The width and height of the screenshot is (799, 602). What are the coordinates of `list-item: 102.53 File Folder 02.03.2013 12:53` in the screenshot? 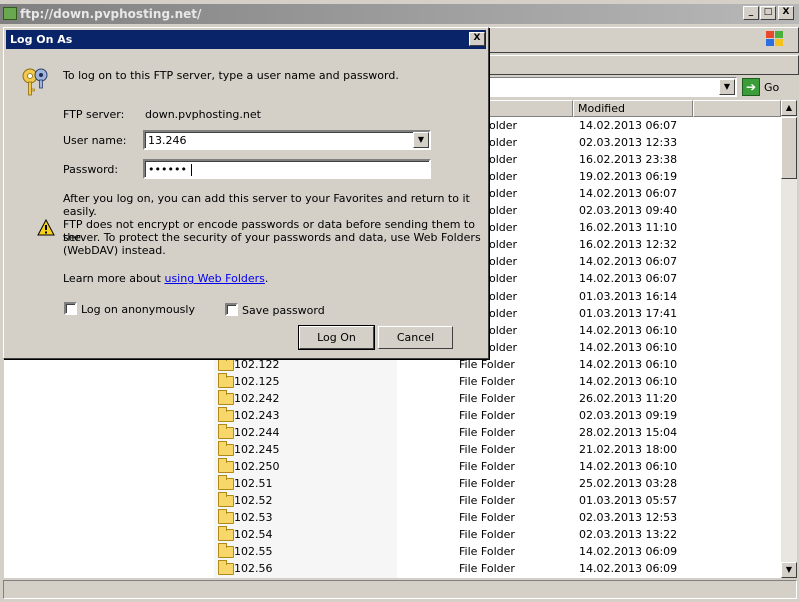 It's located at (392, 517).